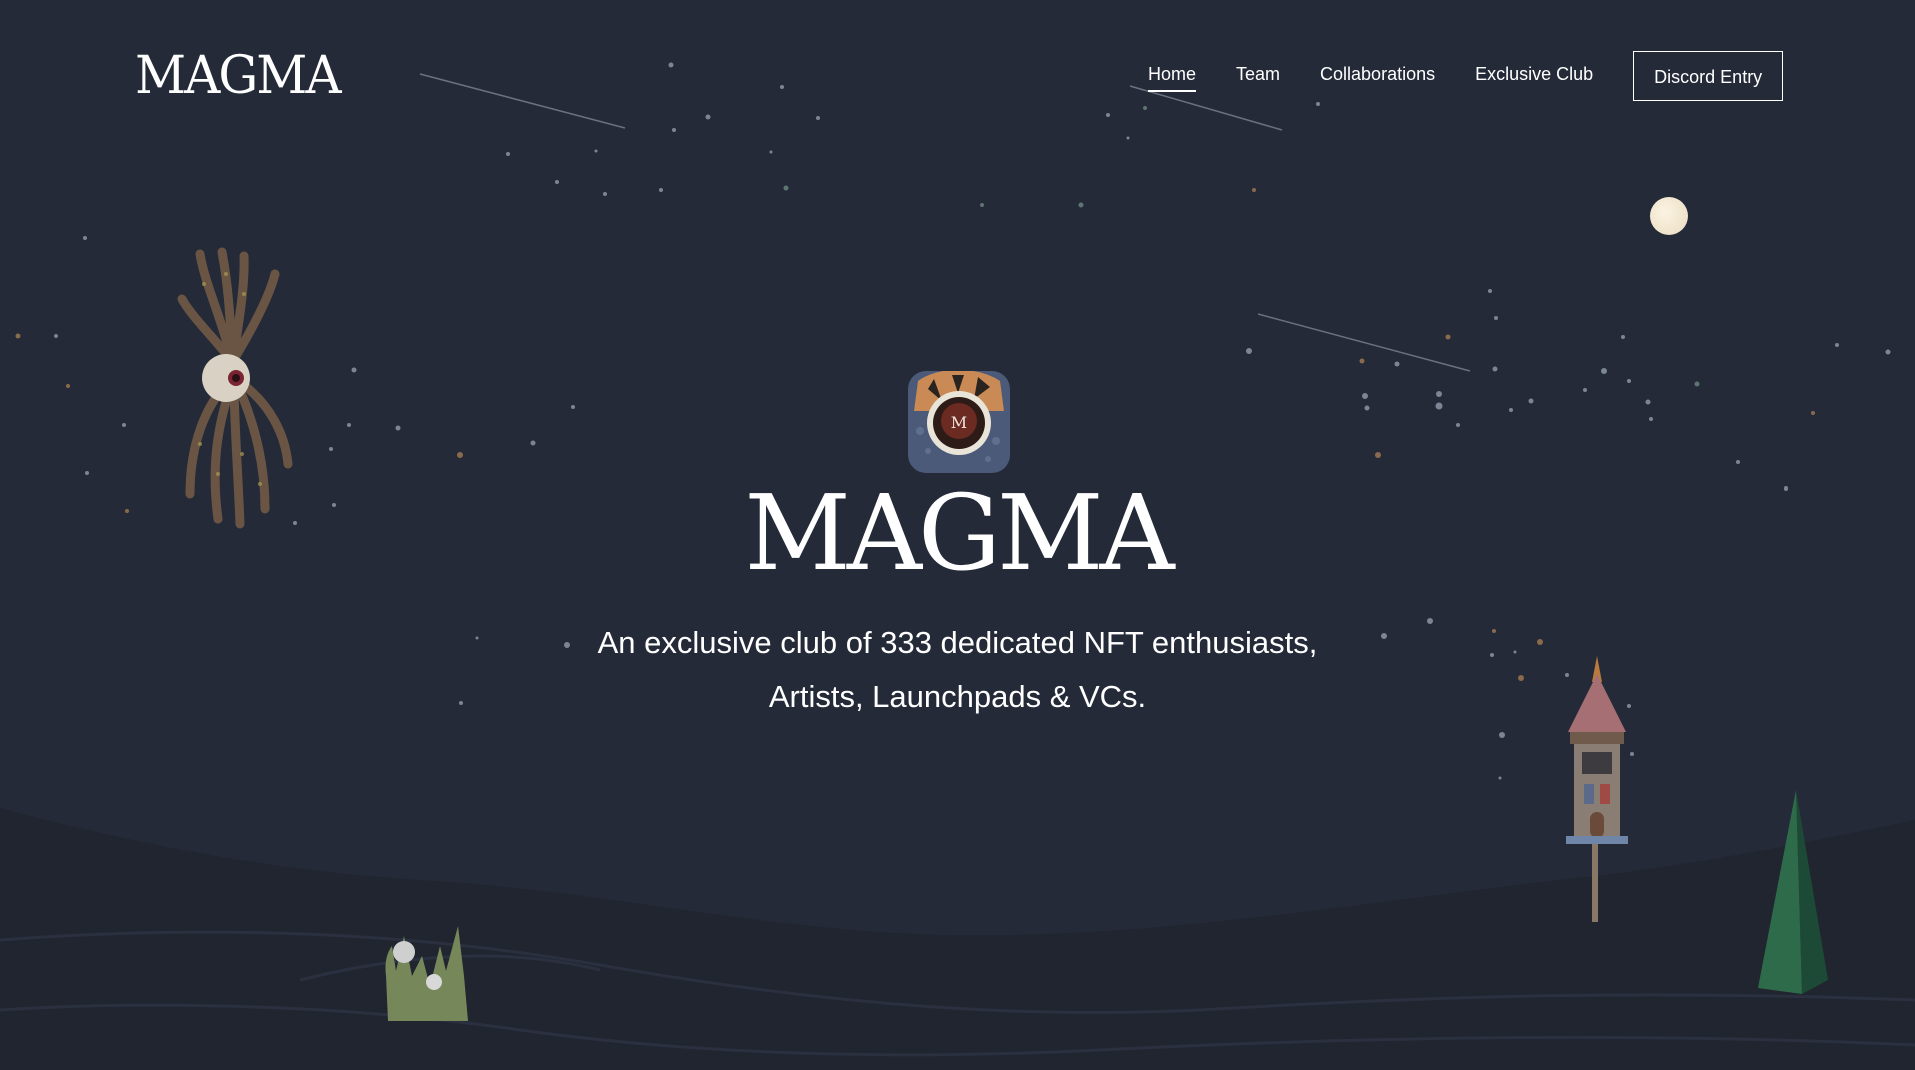 This screenshot has height=1070, width=1915. Describe the element at coordinates (1708, 76) in the screenshot. I see `discord-entry-button: Discord Entry` at that location.